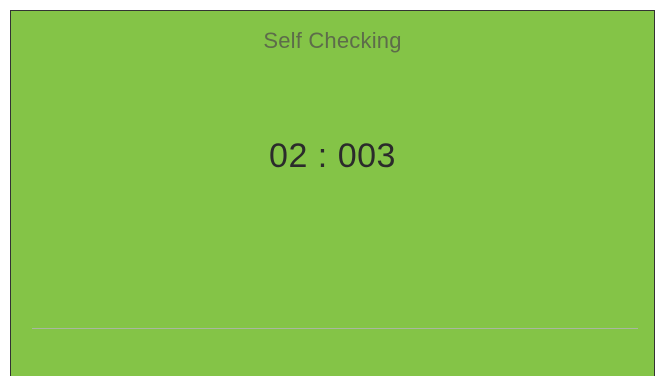  I want to click on divider, so click(335, 328).